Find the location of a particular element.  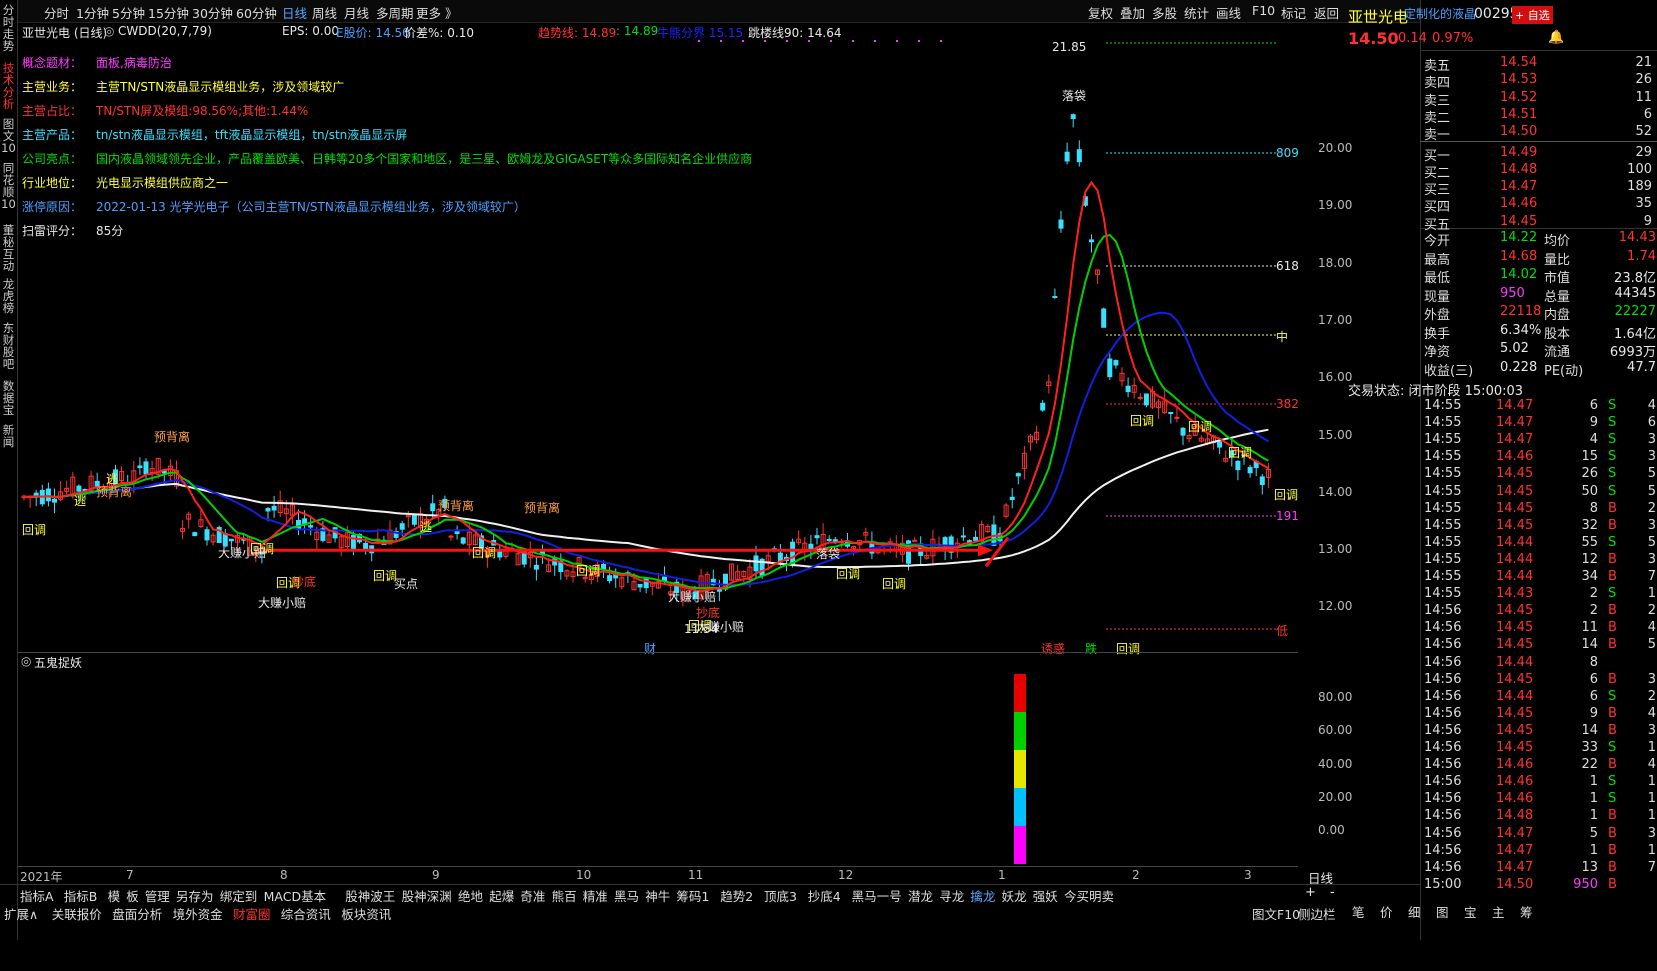

f10-button: 图文F10 is located at coordinates (1276, 913).